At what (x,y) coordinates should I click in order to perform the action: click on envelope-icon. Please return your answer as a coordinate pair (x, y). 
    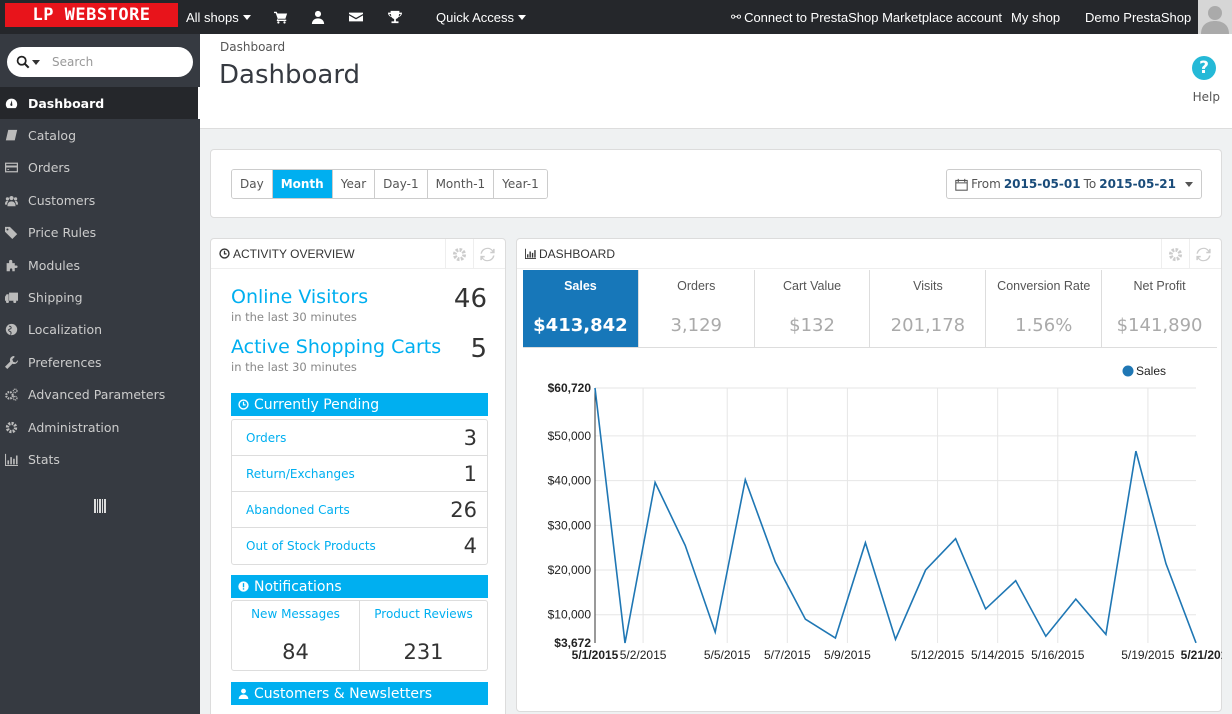
    Looking at the image, I should click on (356, 17).